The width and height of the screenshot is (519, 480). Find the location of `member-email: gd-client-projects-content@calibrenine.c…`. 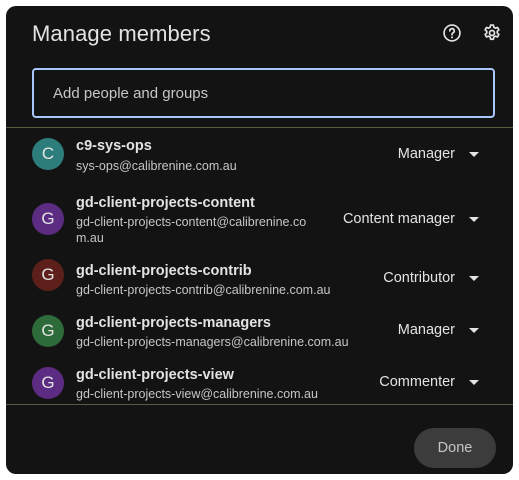

member-email: gd-client-projects-content@calibrenine.c… is located at coordinates (191, 230).